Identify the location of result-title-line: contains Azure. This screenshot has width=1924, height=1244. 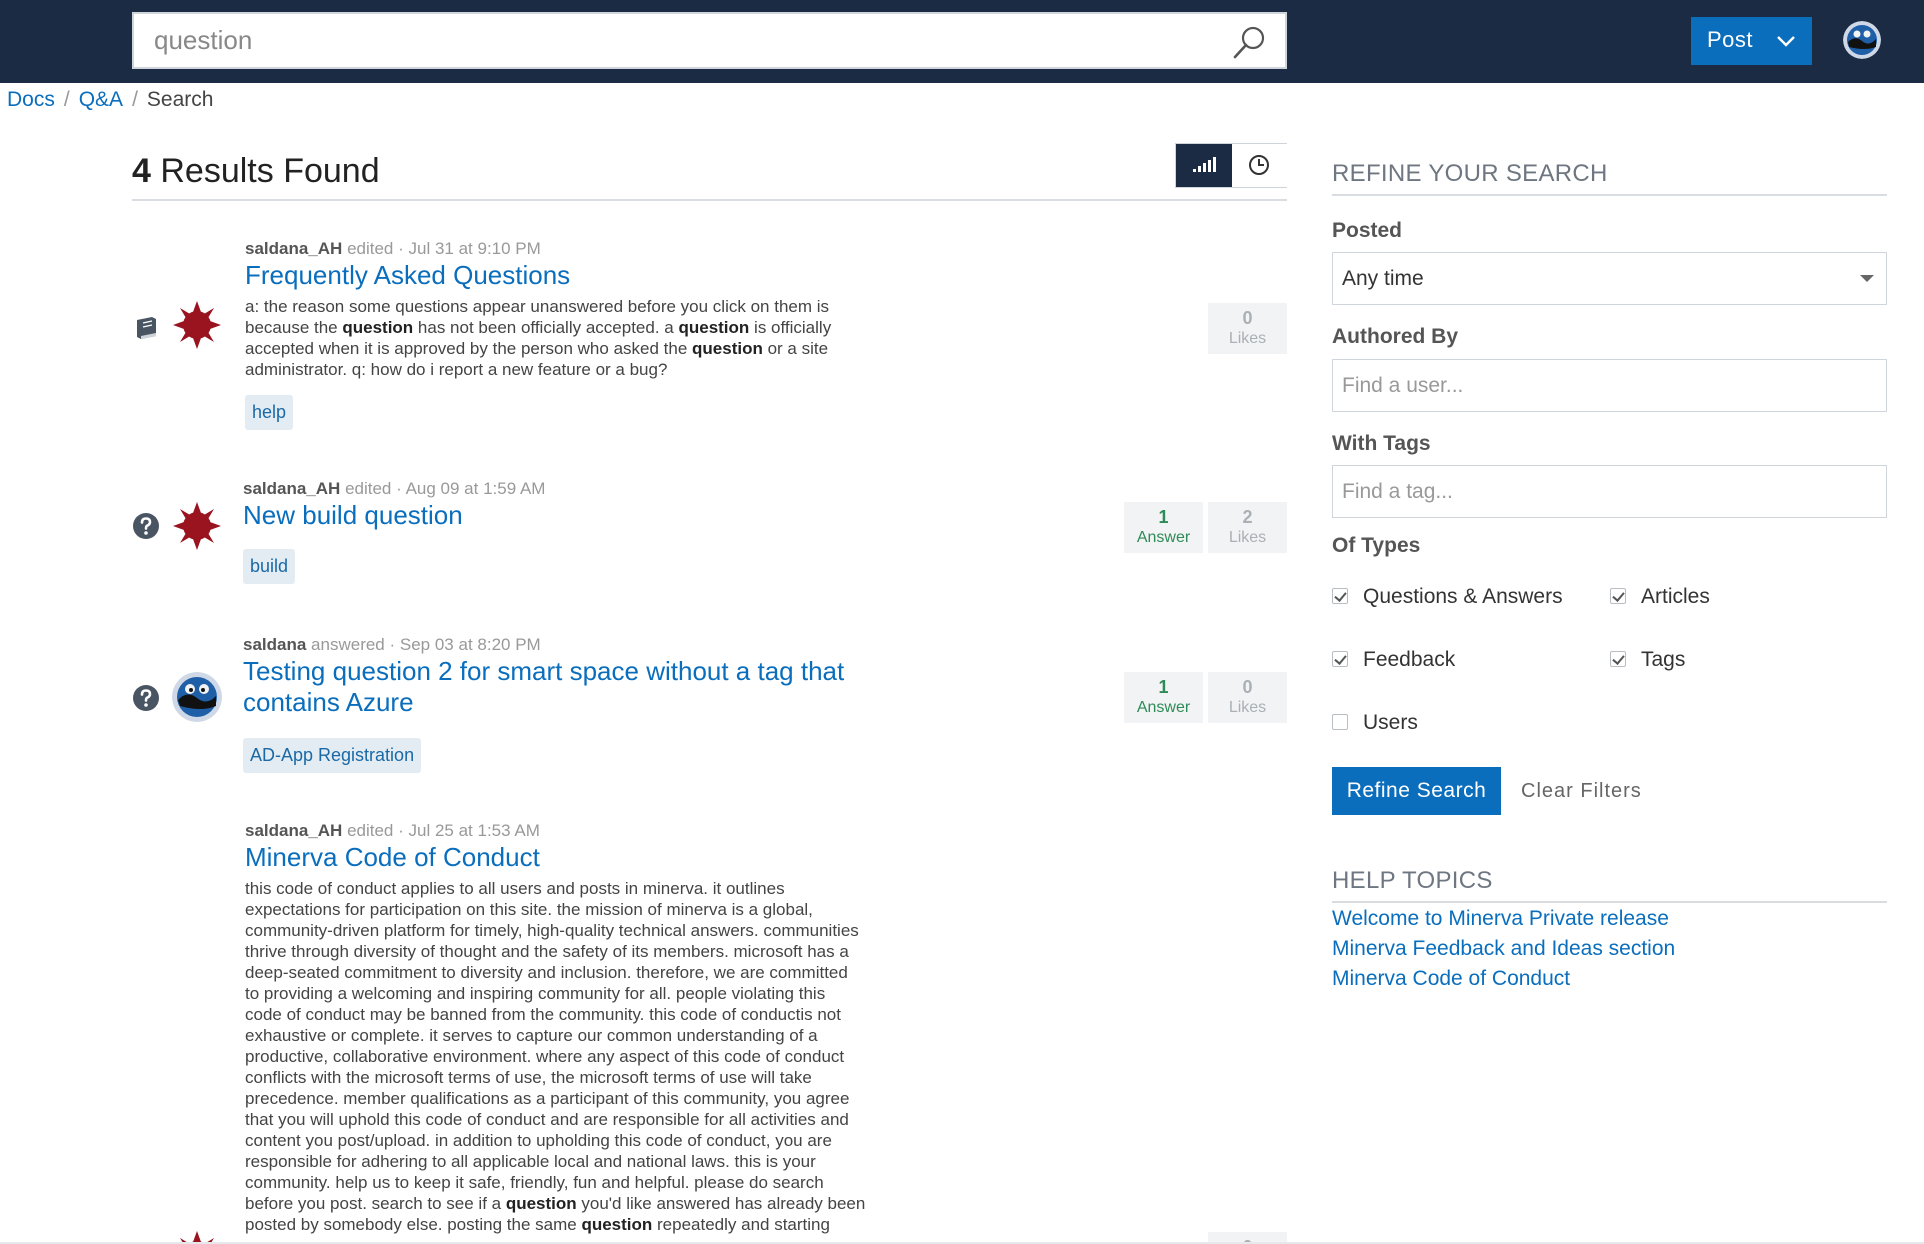
(328, 702).